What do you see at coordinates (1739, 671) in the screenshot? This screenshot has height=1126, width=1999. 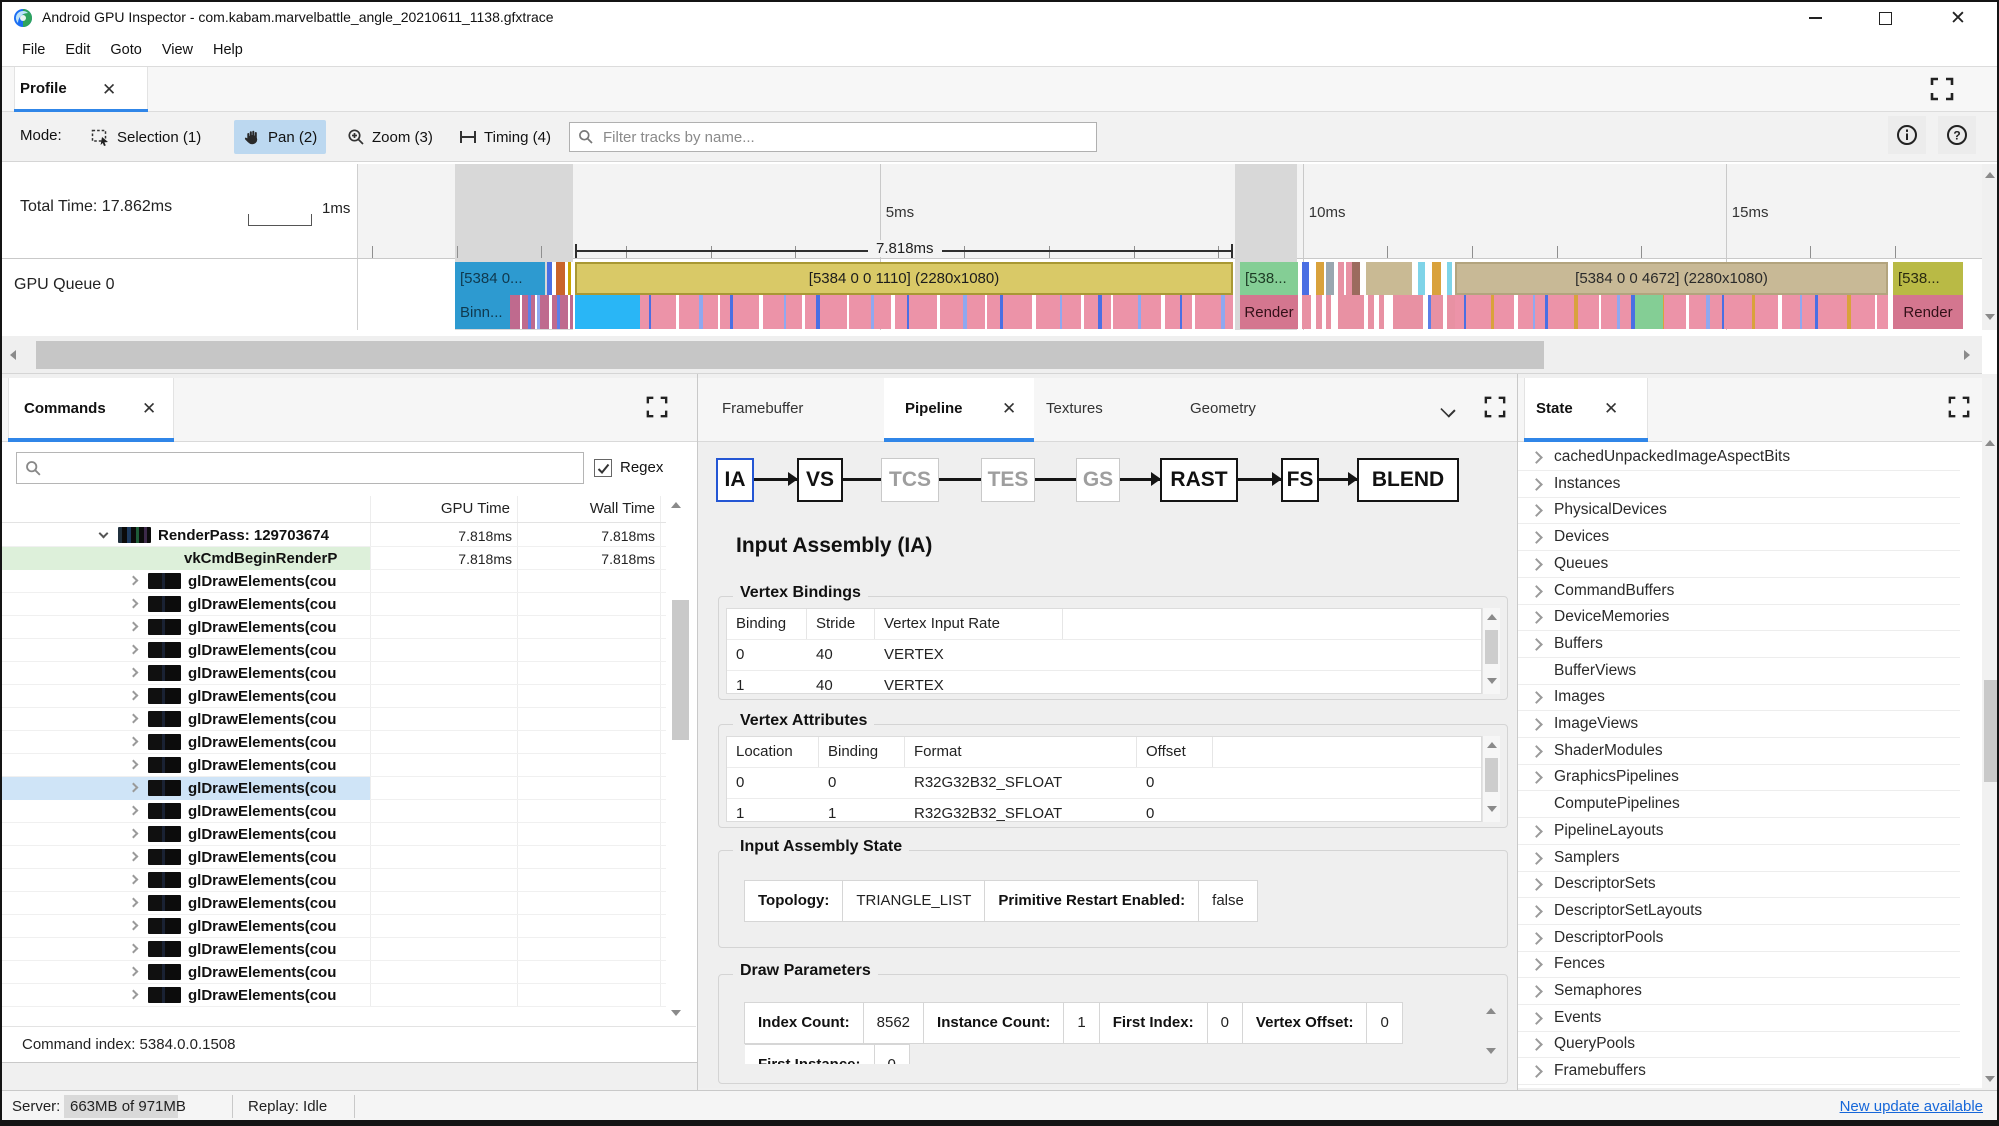 I see `state-item-bufferviews: BufferViews` at bounding box center [1739, 671].